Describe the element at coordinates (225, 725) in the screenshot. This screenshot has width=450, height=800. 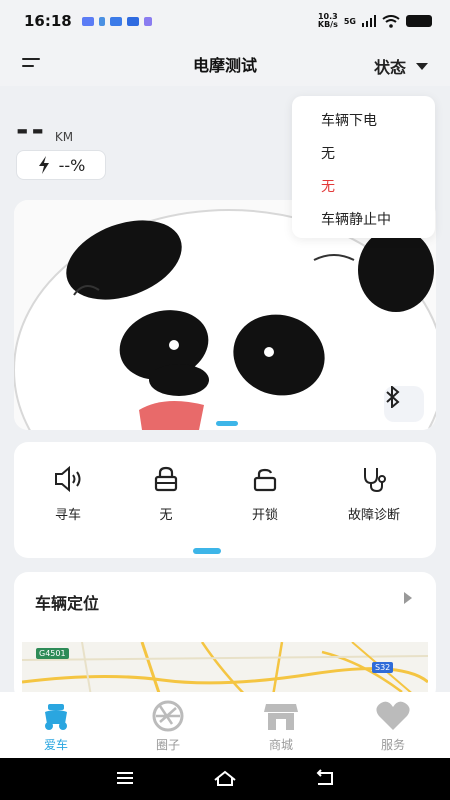
I see `bottom-tab-bar: 爱车 圈子 商城 服务` at that location.